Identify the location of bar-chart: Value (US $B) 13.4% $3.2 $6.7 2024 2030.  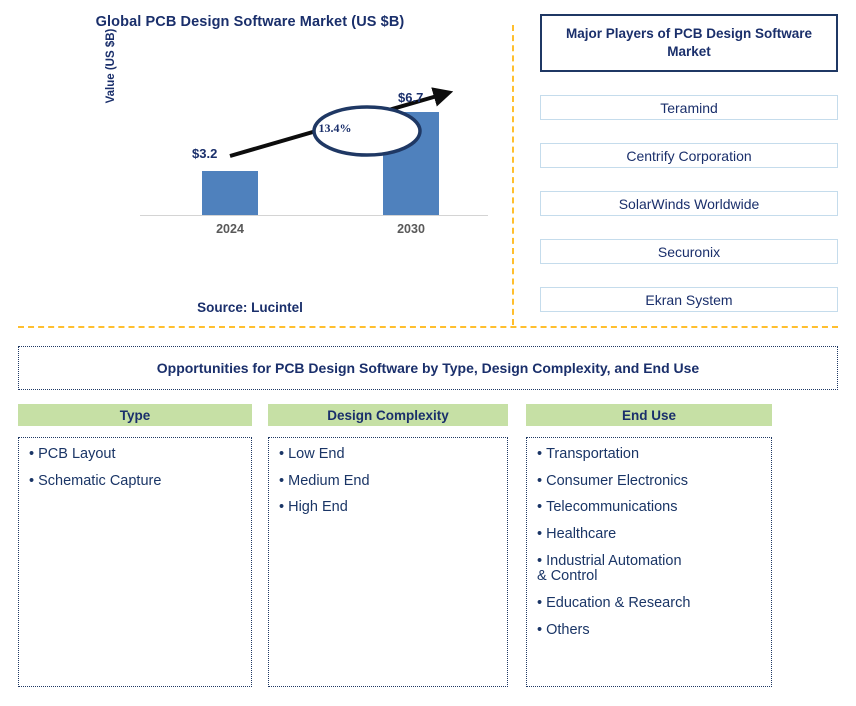
(296, 137).